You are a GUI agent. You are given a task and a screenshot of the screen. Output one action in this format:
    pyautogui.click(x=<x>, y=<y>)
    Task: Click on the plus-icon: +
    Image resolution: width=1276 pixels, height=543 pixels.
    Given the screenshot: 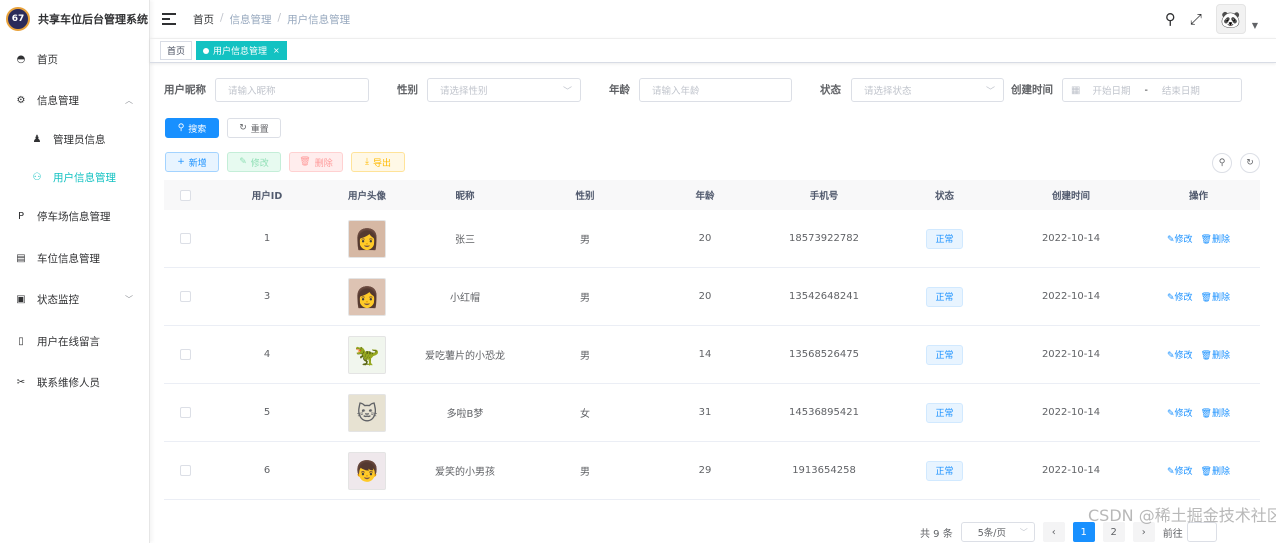 What is the action you would take?
    pyautogui.click(x=181, y=162)
    